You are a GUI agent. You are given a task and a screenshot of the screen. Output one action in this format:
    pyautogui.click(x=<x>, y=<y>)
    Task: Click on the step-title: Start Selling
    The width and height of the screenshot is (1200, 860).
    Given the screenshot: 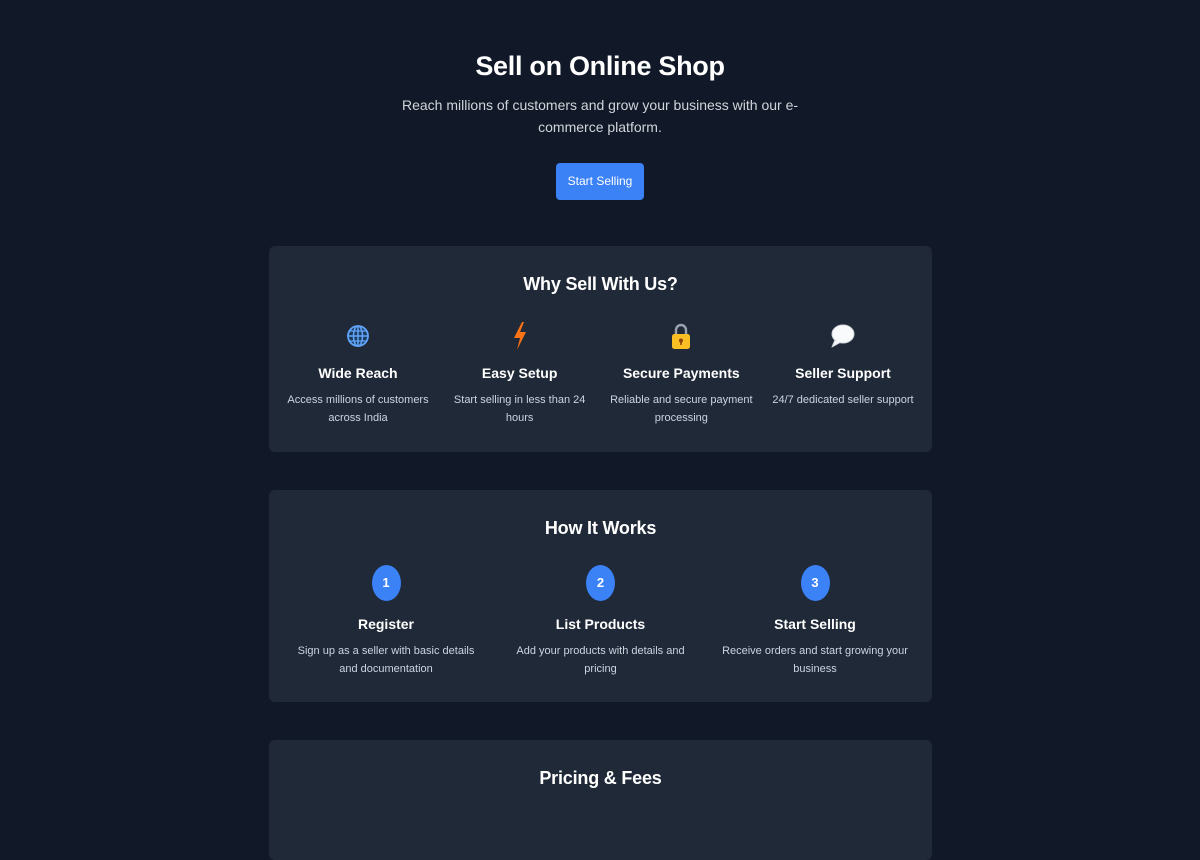 What is the action you would take?
    pyautogui.click(x=815, y=624)
    